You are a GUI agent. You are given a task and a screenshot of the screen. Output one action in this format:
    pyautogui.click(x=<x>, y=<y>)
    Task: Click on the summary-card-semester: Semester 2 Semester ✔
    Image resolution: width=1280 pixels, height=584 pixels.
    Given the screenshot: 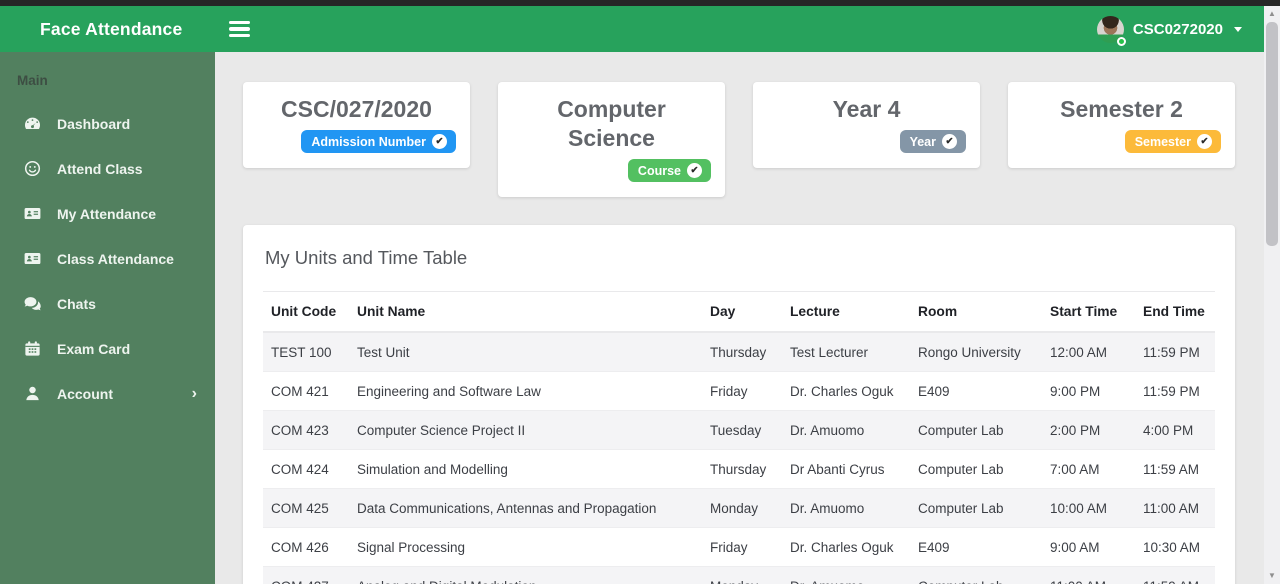 What is the action you would take?
    pyautogui.click(x=1121, y=125)
    